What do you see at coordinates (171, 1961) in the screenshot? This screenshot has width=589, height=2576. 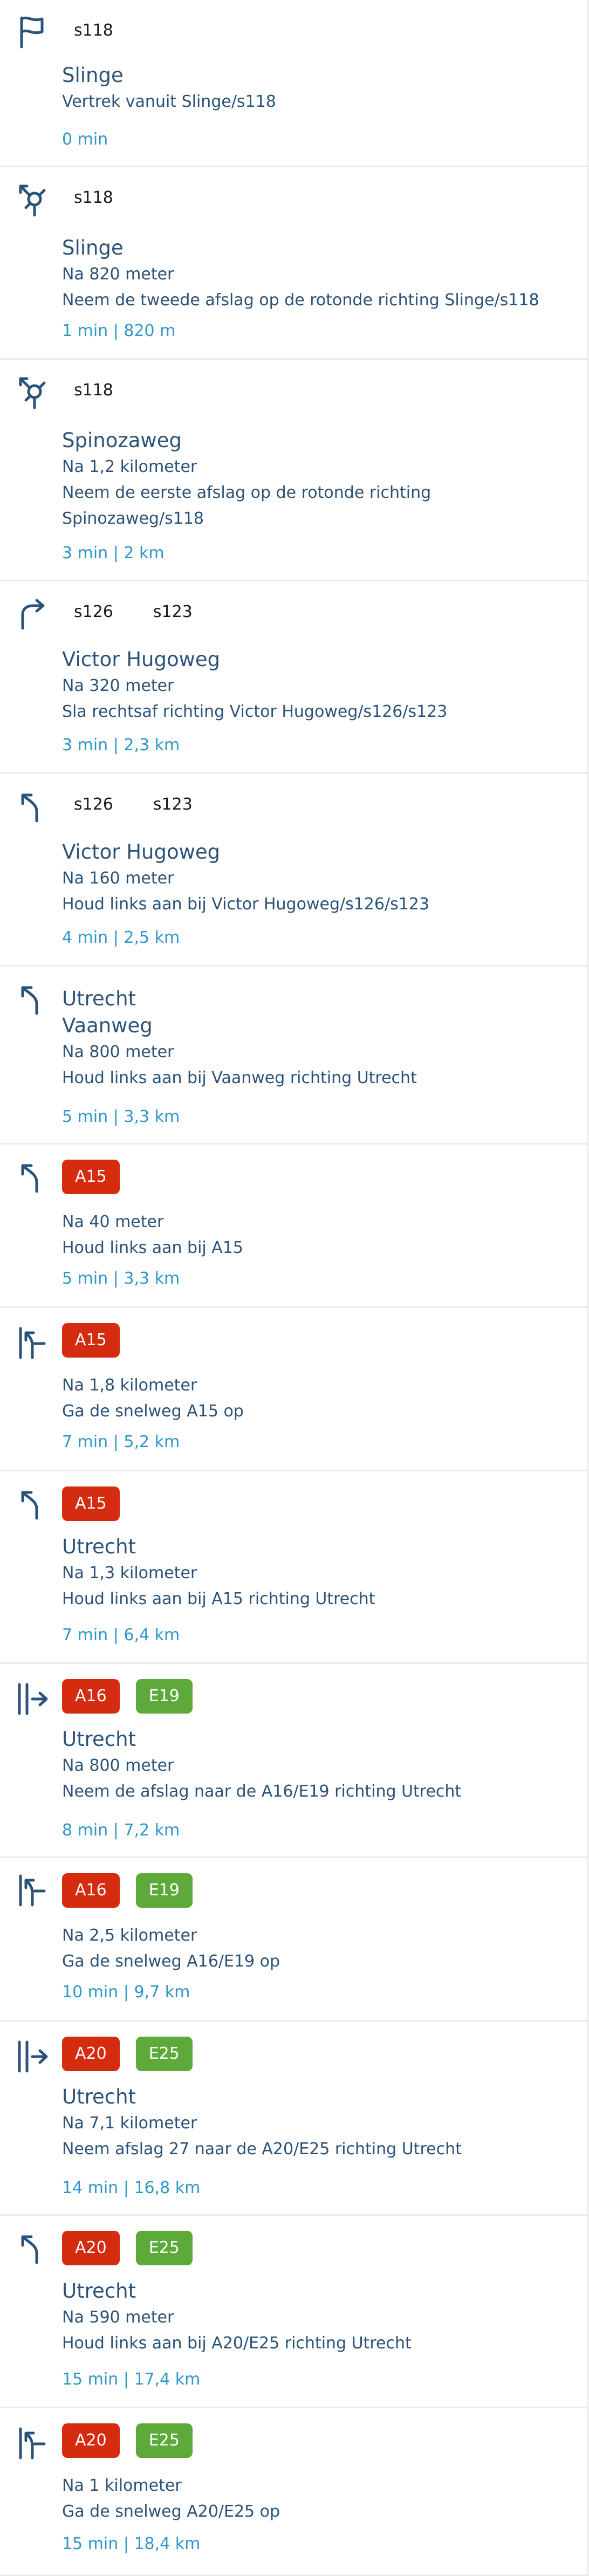 I see `step-instruction-line: Ga de snelweg A16/E19 op` at bounding box center [171, 1961].